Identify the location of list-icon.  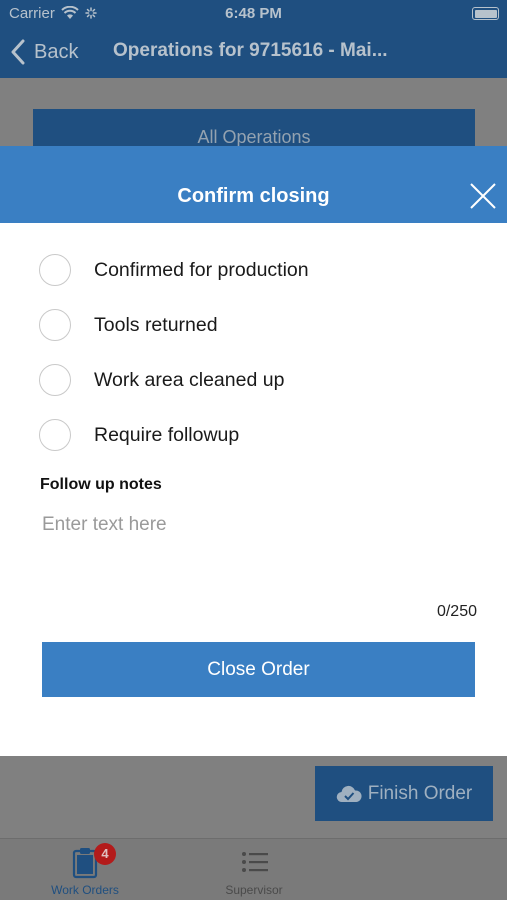
(255, 862).